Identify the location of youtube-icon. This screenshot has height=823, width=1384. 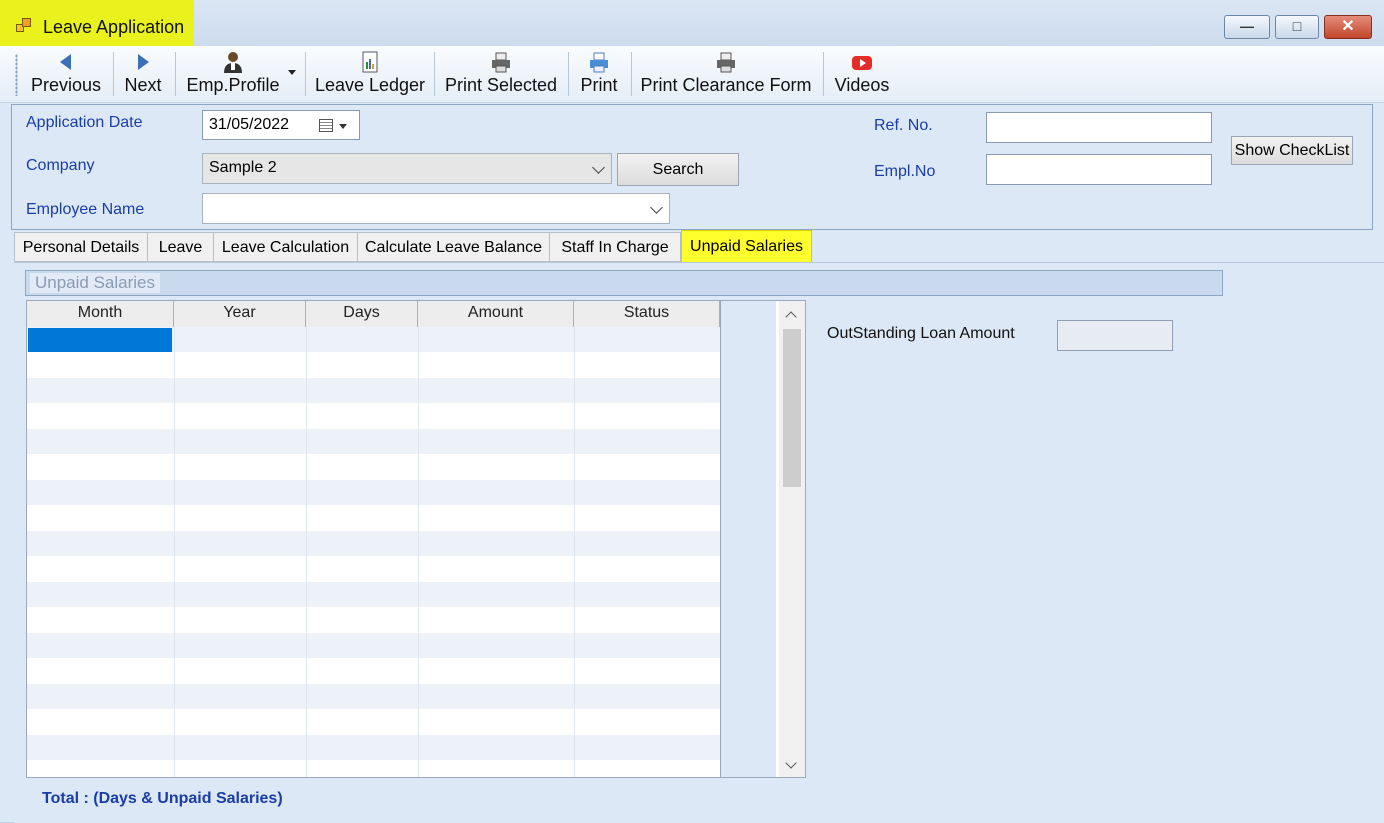
(862, 63).